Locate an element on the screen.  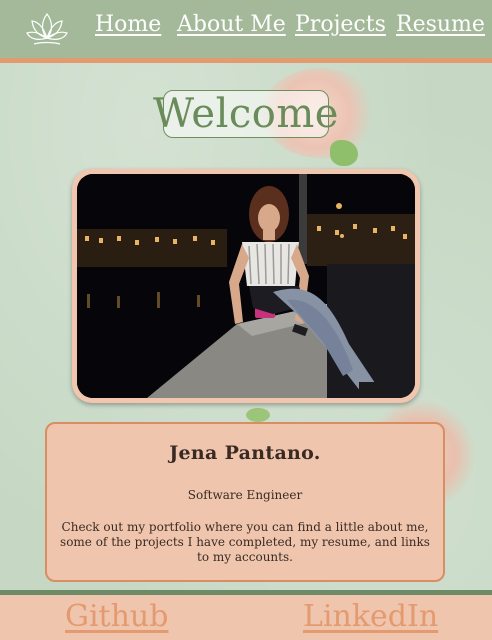
profile-name: Jena Pantano. is located at coordinates (245, 453).